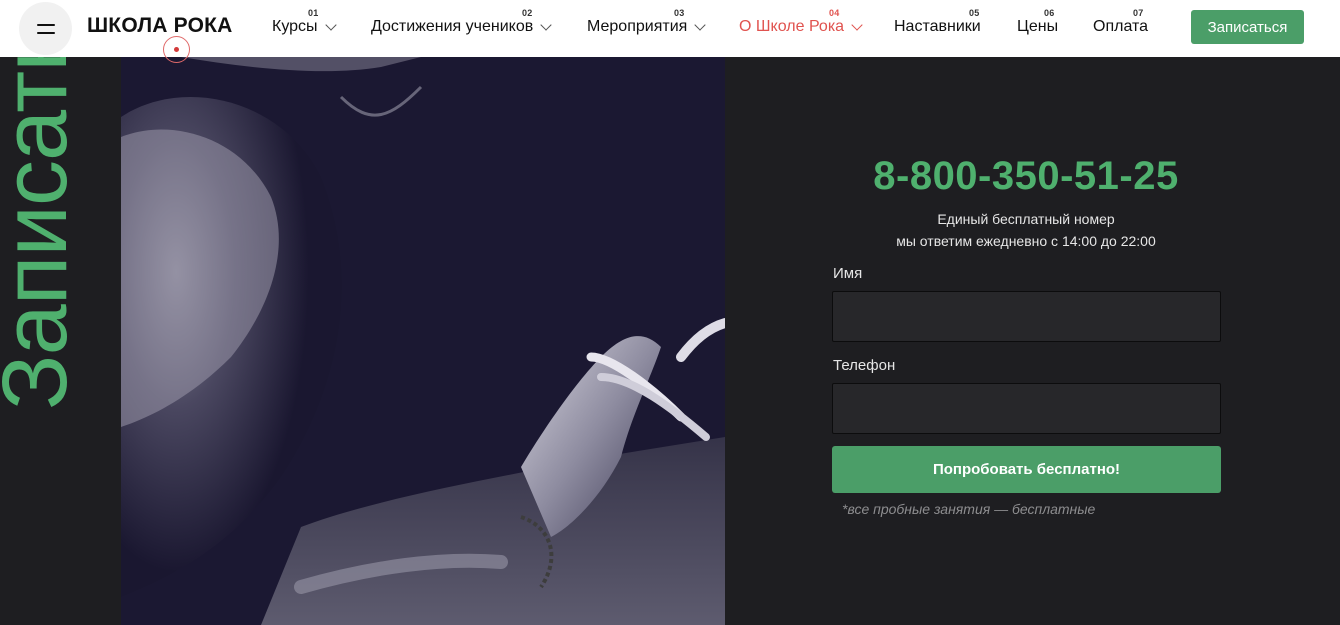 The height and width of the screenshot is (625, 1340). I want to click on name-label: Имя, so click(848, 273).